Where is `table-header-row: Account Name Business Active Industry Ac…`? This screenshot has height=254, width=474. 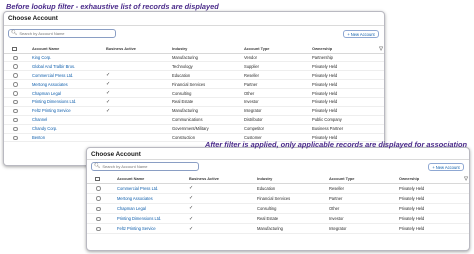 table-header-row: Account Name Business Active Industry Ac… is located at coordinates (278, 179).